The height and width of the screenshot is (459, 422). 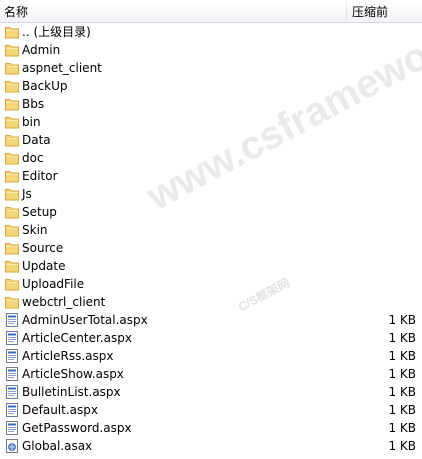 What do you see at coordinates (56, 32) in the screenshot?
I see `folder-name: .. (上级目录)` at bounding box center [56, 32].